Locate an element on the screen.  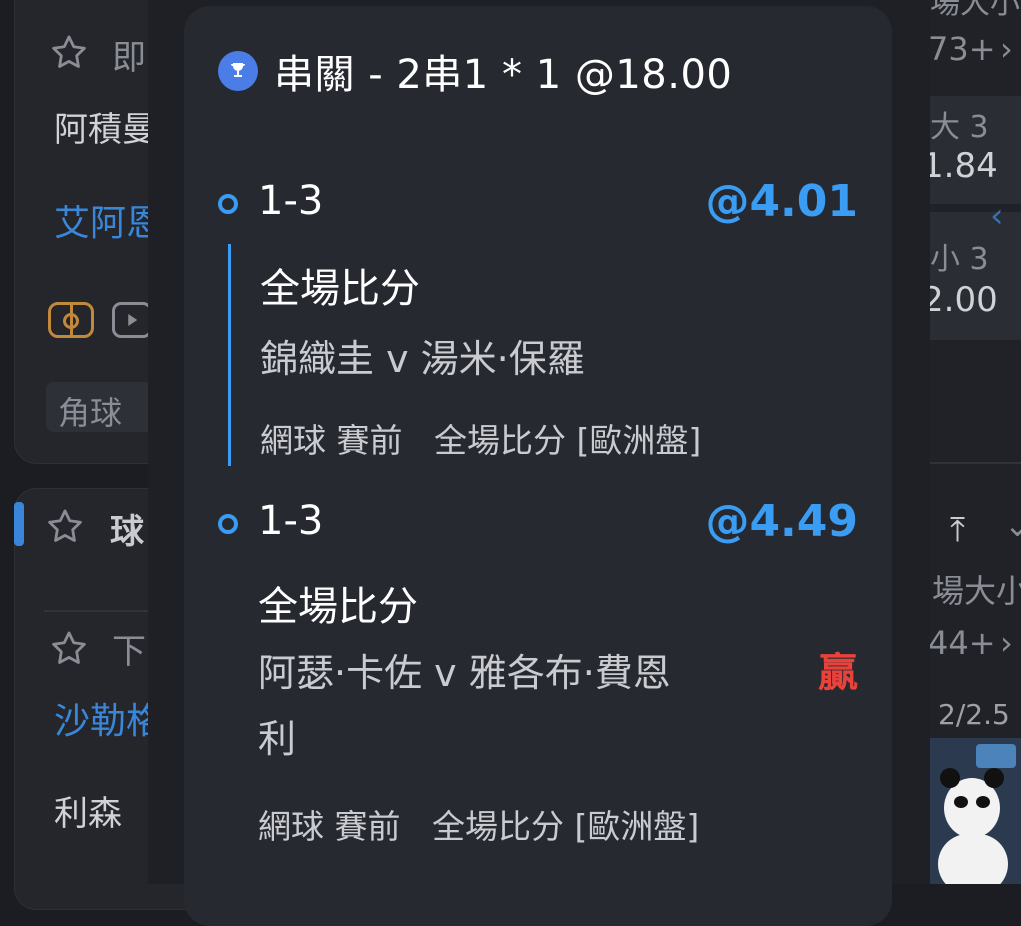
chevron-down-icon: ⌄ is located at coordinates (1012, 525).